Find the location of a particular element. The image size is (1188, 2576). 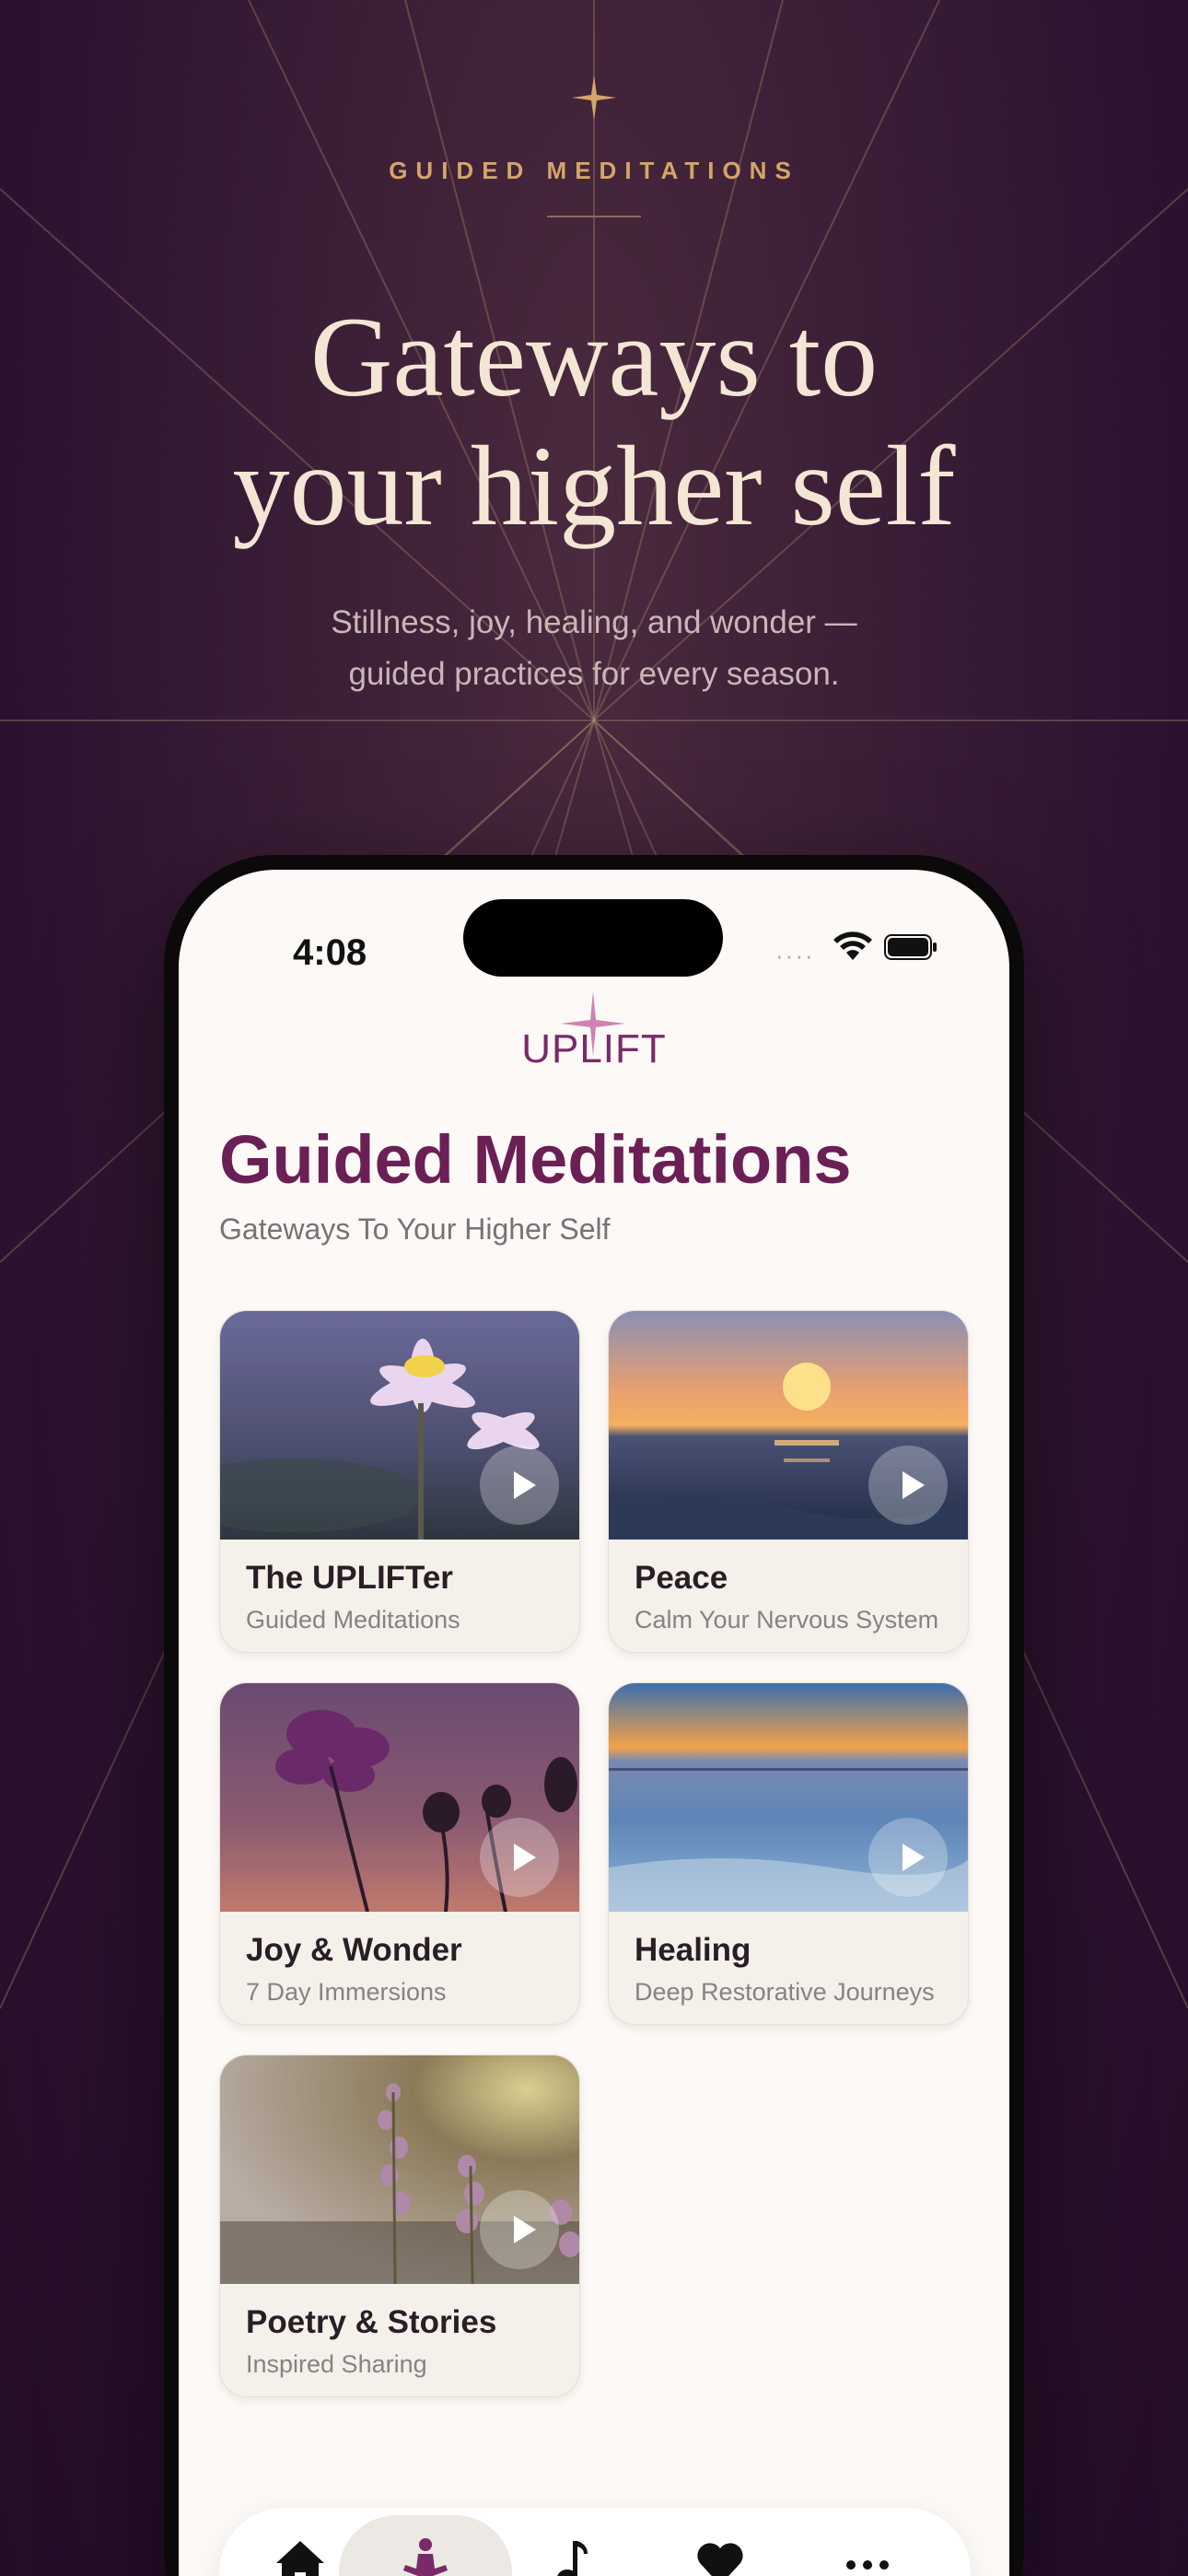

headline-line-1: Gateways to is located at coordinates (594, 357).